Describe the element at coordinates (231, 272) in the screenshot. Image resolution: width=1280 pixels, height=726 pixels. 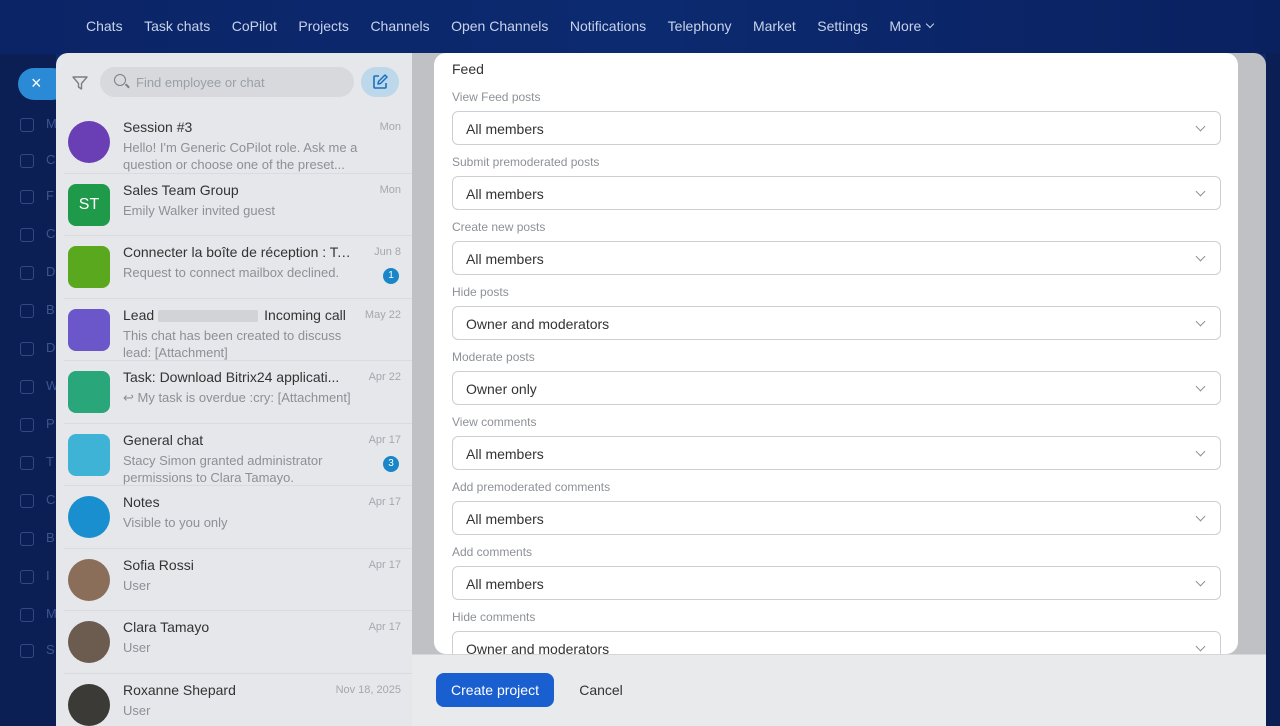
I see `chat-preview: Request to connect mailbox declined.` at that location.